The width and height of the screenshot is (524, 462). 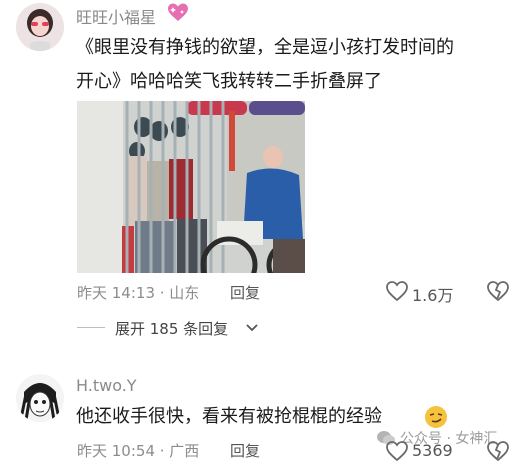 I want to click on comment-meta: 昨天 10:54 · 广西, so click(x=138, y=451).